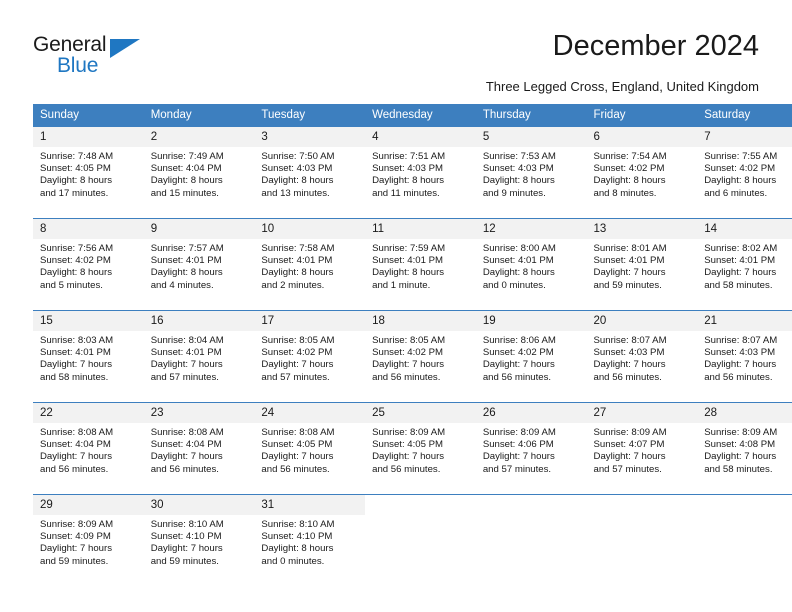 This screenshot has height=612, width=792. Describe the element at coordinates (187, 156) in the screenshot. I see `sunrise-text: Sunrise: 7:49 AM` at that location.